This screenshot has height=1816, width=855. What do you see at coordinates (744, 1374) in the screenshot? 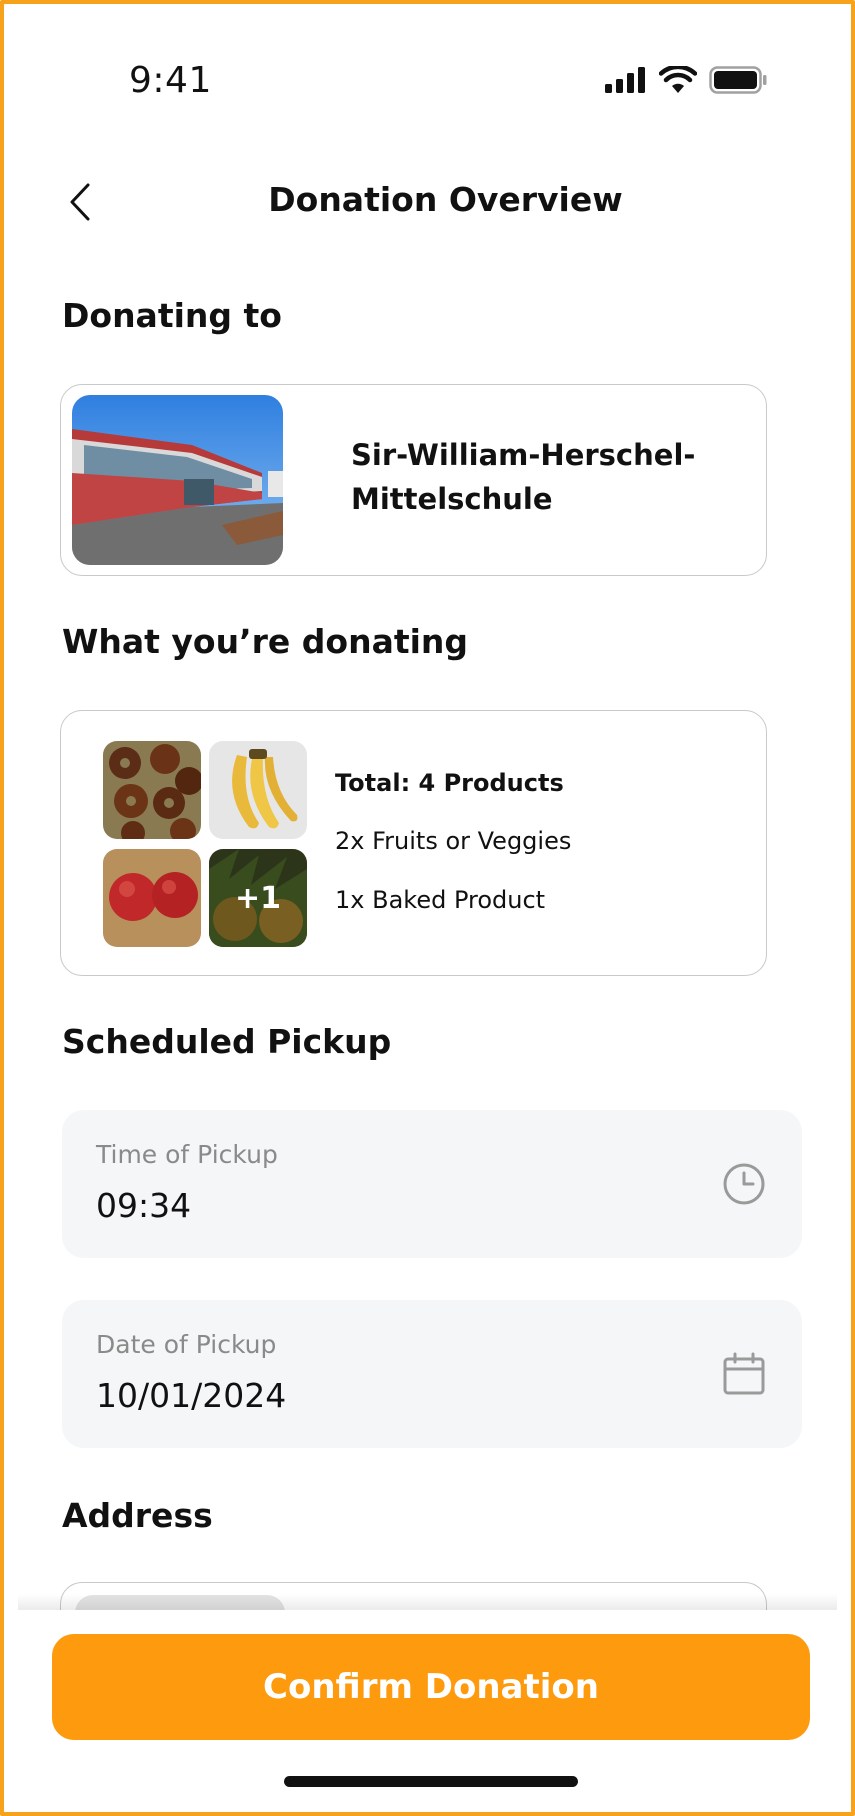
I see `calendar-icon` at bounding box center [744, 1374].